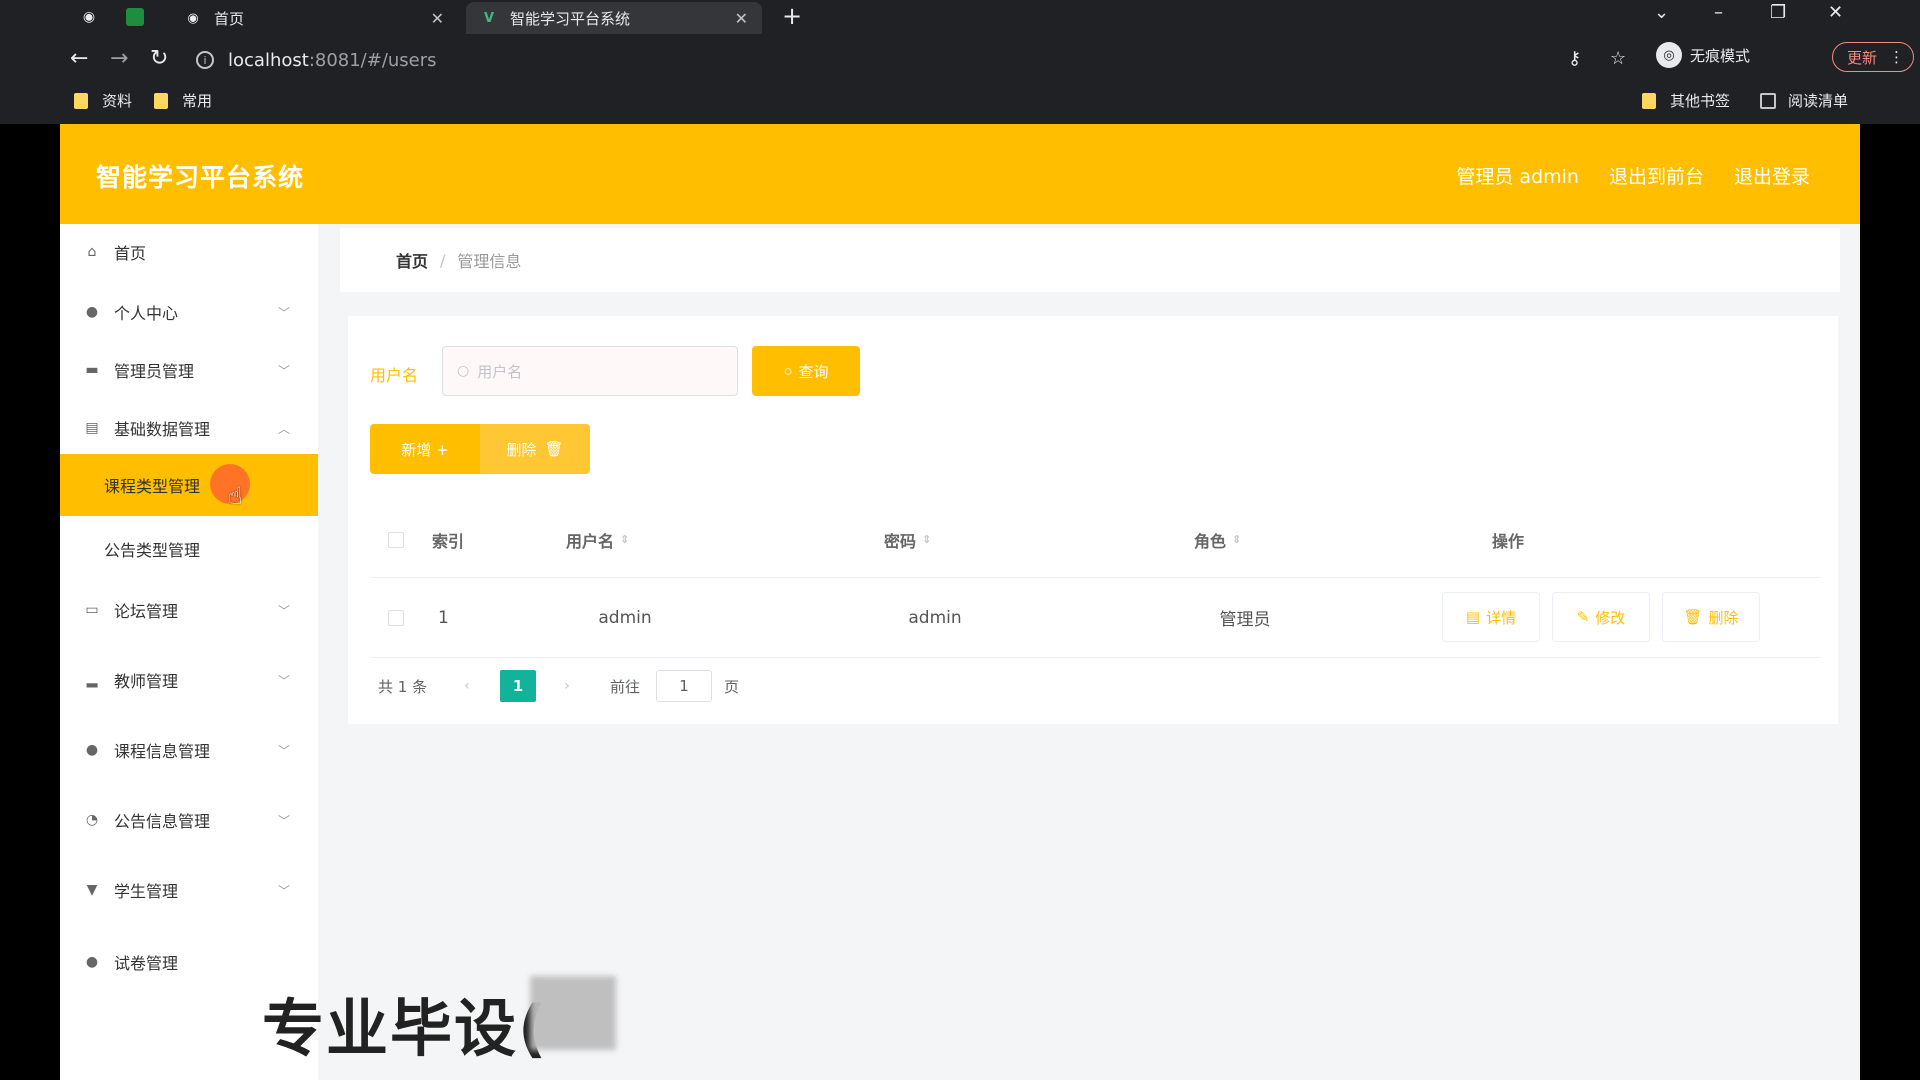 The height and width of the screenshot is (1080, 1920). I want to click on pagination: 共 1 条 ‹ 1 › 前往 1 页, so click(670, 686).